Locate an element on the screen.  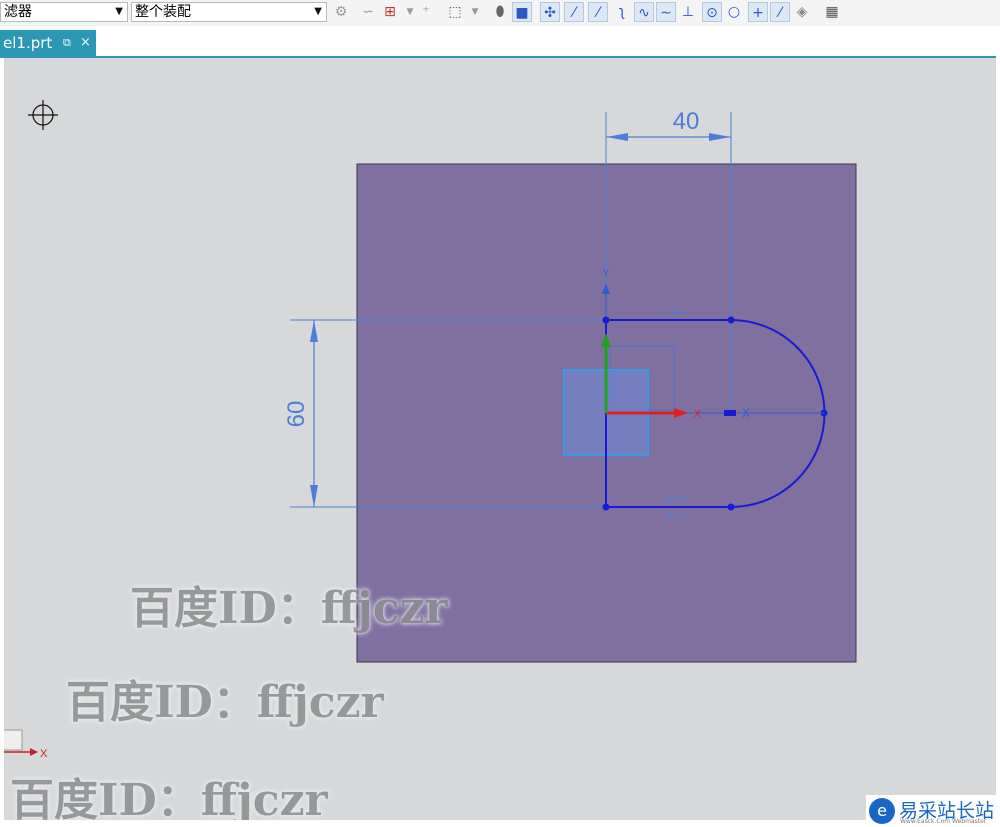
rectangle-select-icon: ⬚ is located at coordinates (455, 12).